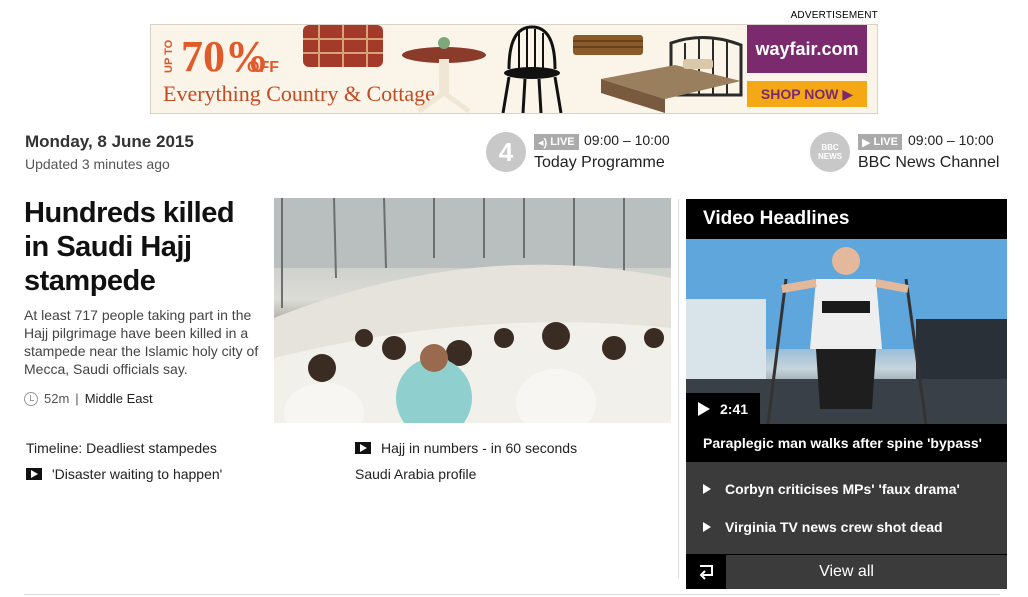 Image resolution: width=1028 pixels, height=597 pixels. I want to click on live-badge: ▶ LIVE, so click(880, 142).